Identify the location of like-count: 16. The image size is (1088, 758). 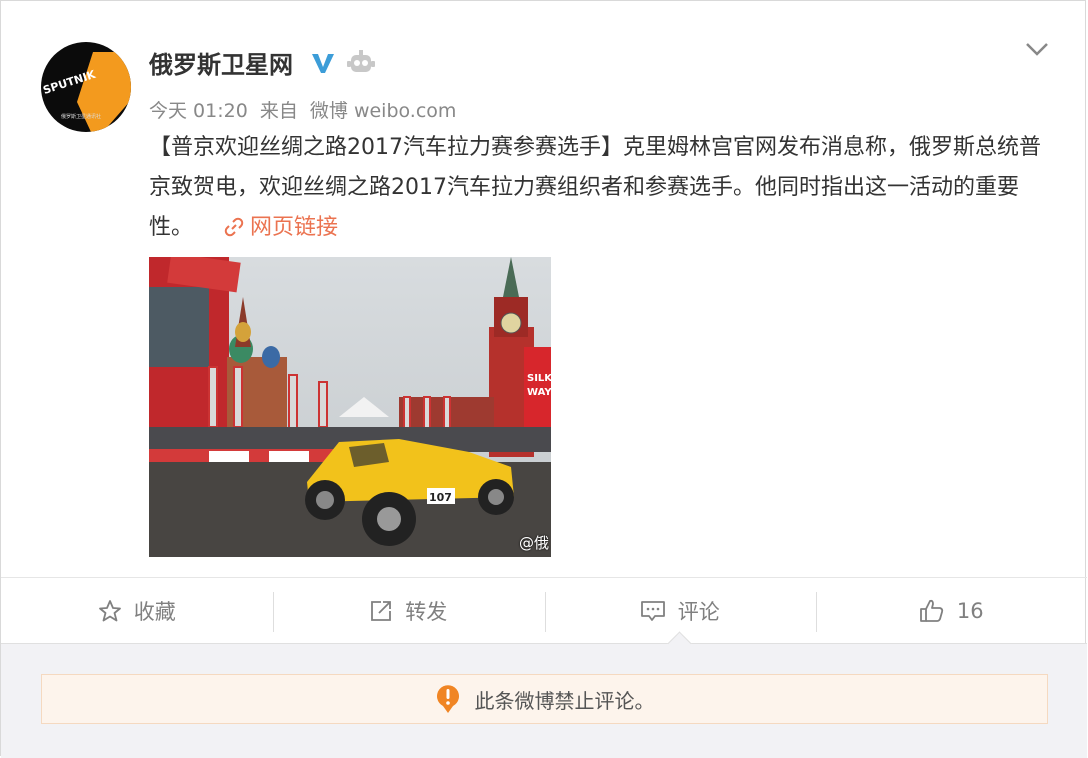
(970, 611).